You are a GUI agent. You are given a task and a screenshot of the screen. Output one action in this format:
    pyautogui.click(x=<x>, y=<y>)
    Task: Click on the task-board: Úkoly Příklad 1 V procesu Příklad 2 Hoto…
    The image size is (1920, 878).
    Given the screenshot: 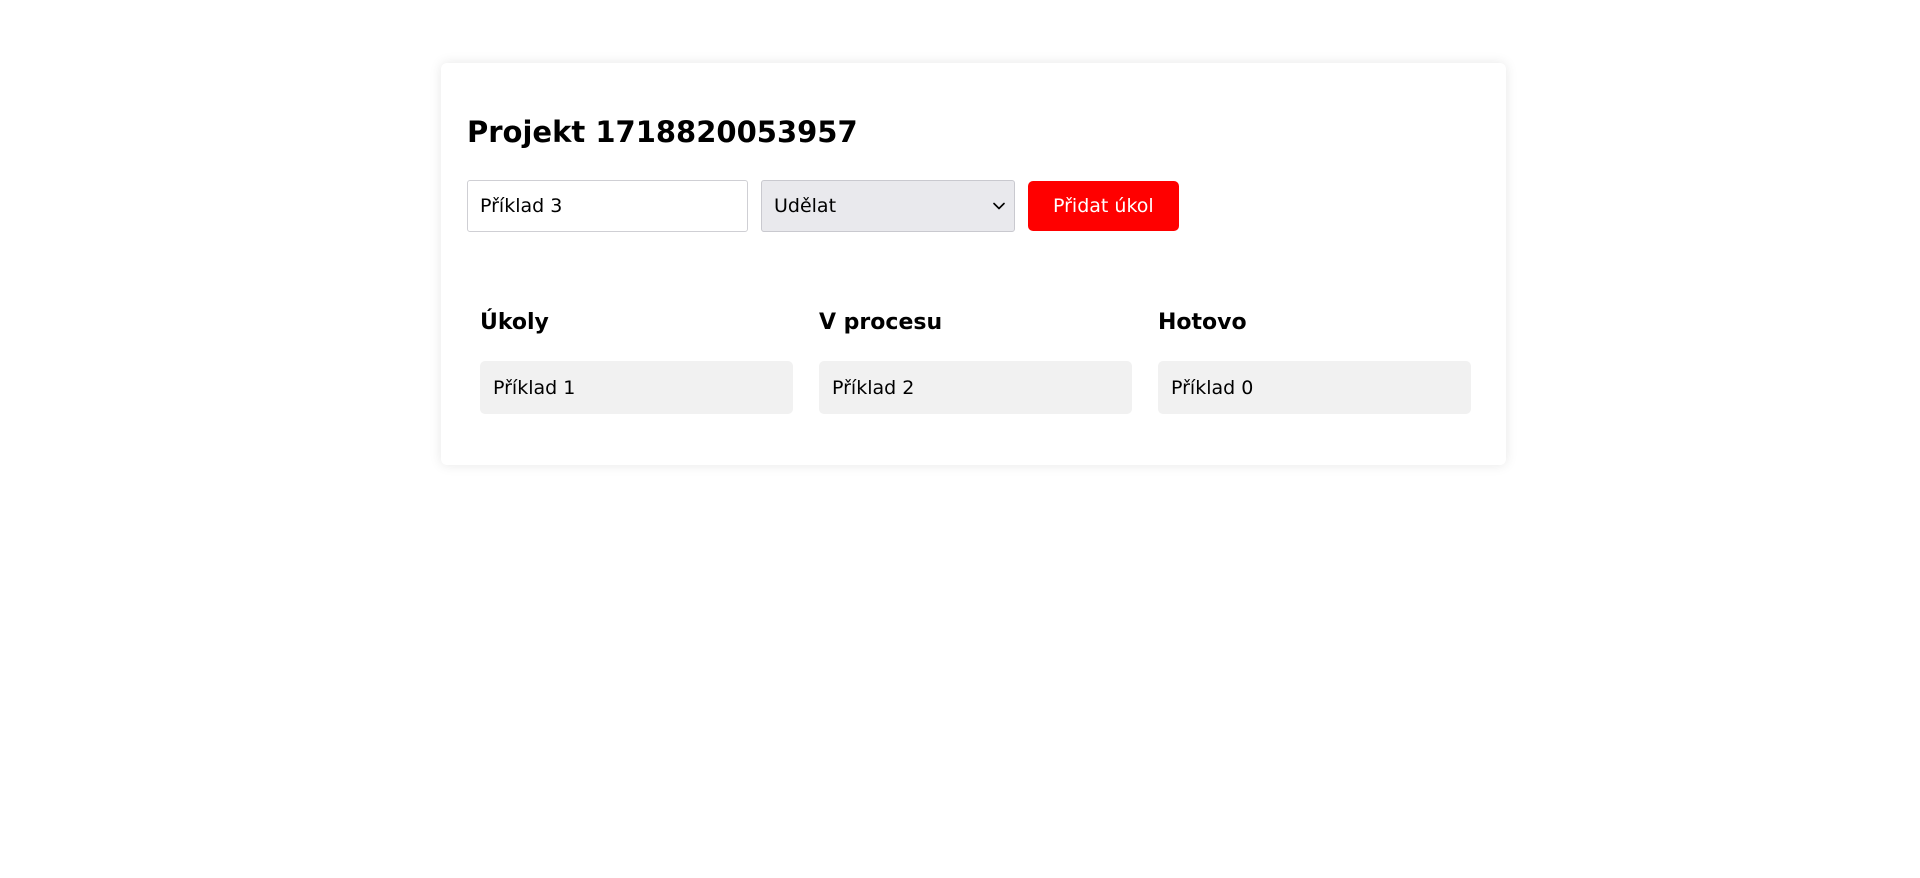 What is the action you would take?
    pyautogui.click(x=975, y=359)
    